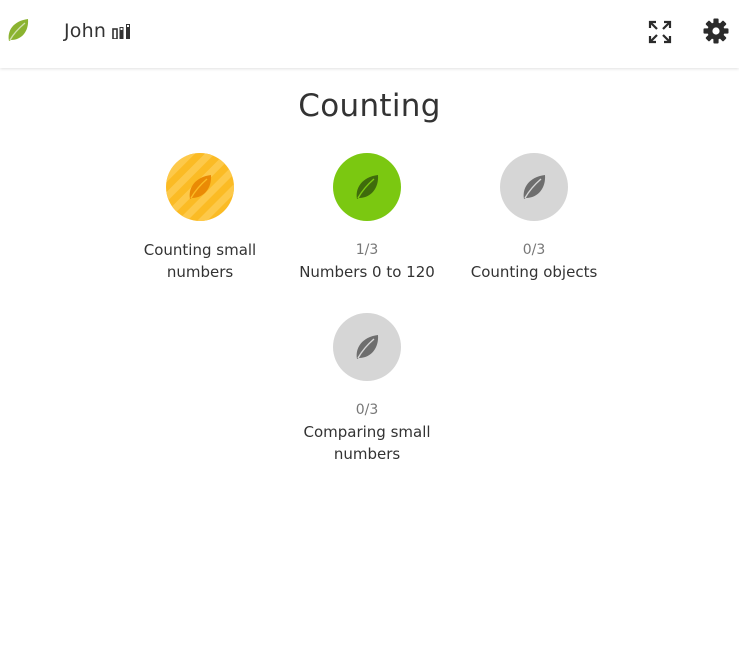 This screenshot has width=739, height=670. What do you see at coordinates (200, 261) in the screenshot?
I see `skill-label: Counting small numbers` at bounding box center [200, 261].